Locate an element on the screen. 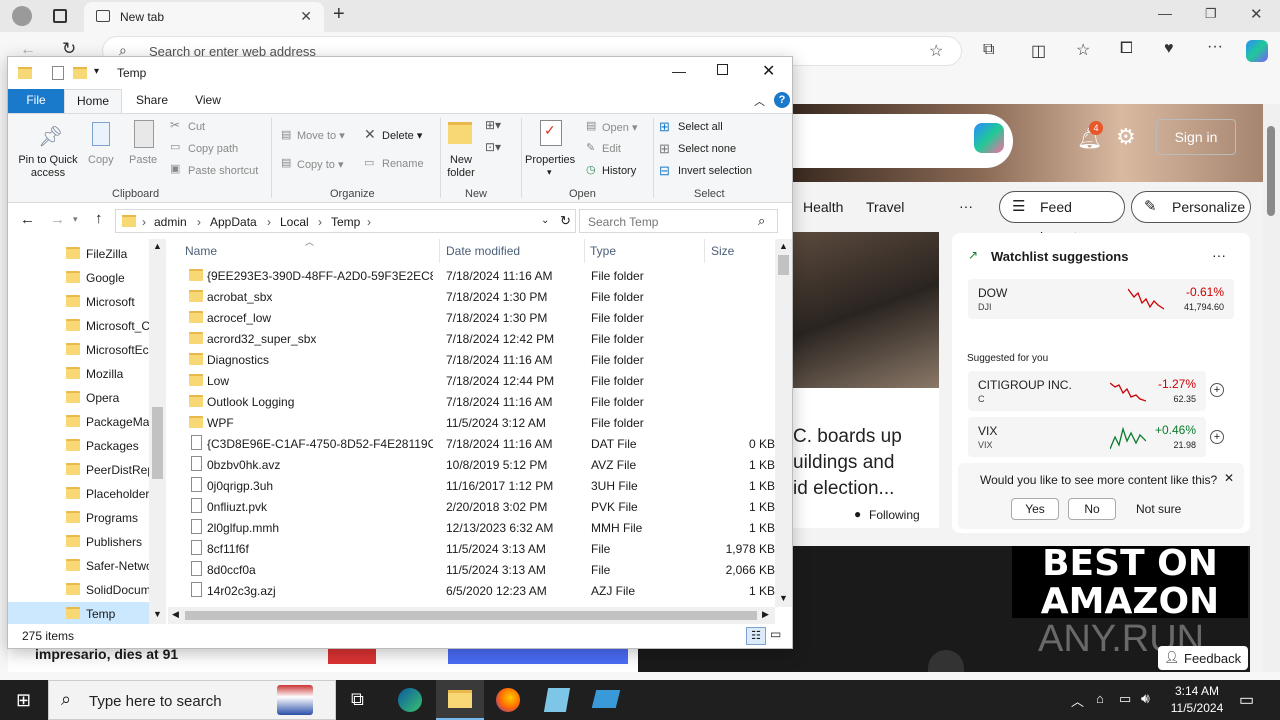  nav-item: Microsoft is located at coordinates (81, 302).